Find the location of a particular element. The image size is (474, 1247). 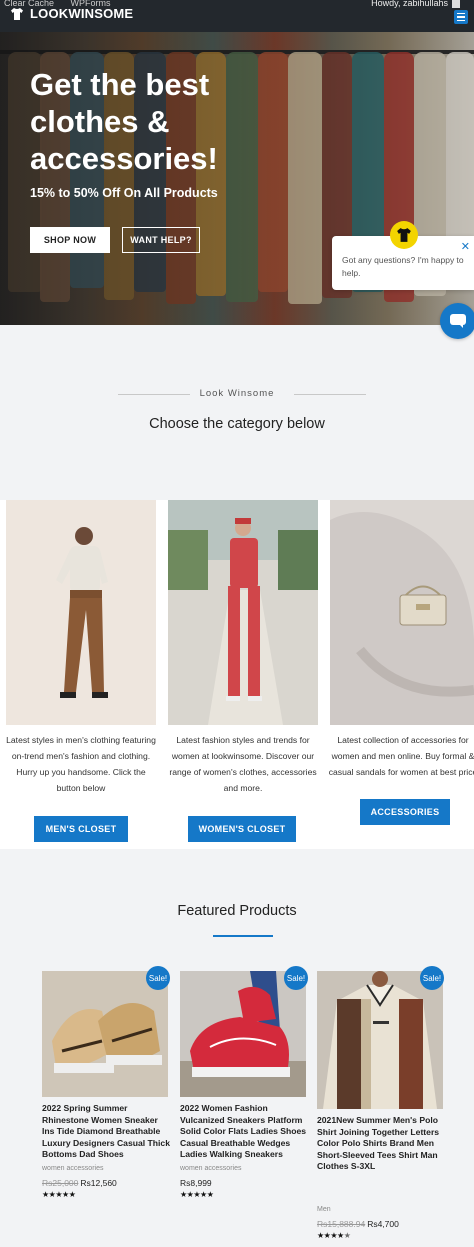

divider is located at coordinates (330, 394).